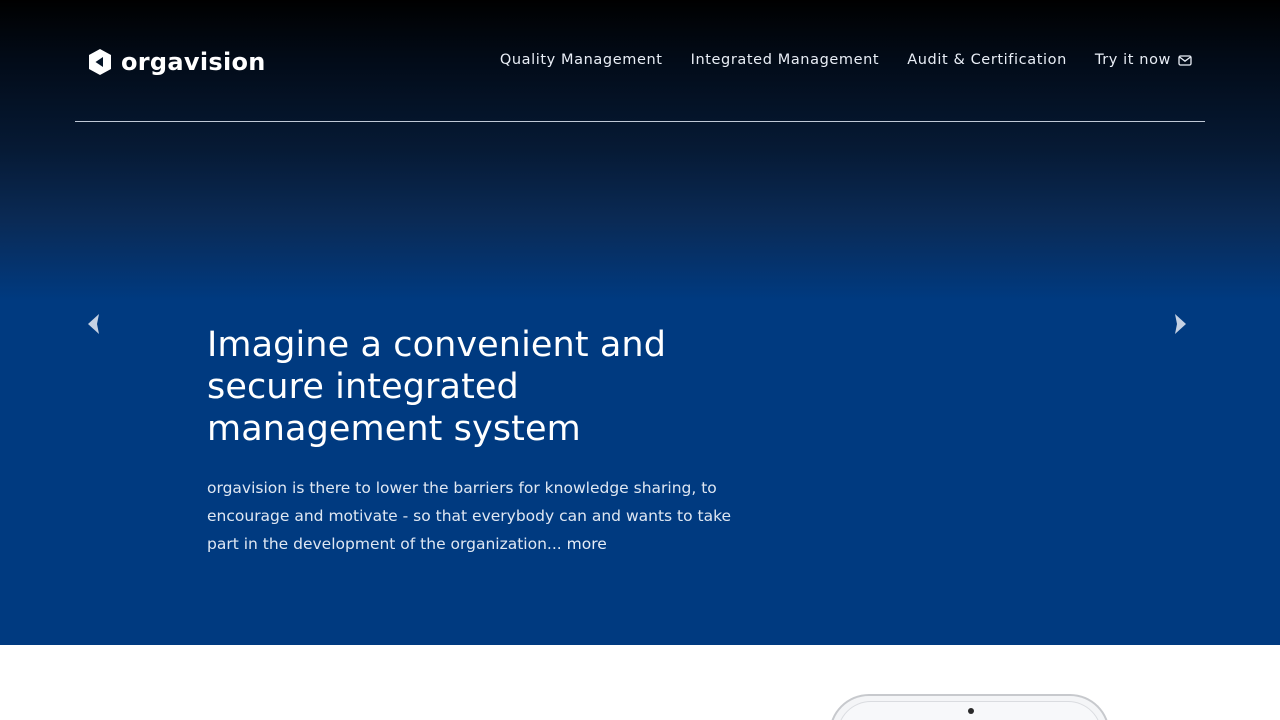 The image size is (1280, 720). I want to click on carousel-prev-button, so click(93, 324).